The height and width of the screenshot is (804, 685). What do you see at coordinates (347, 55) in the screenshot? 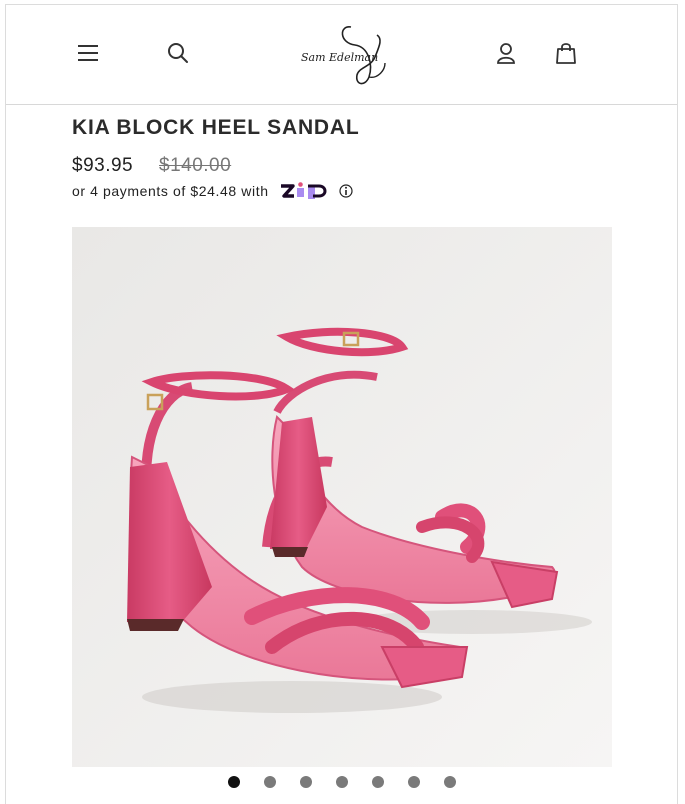
I see `brand-logo: Sam Edelman` at bounding box center [347, 55].